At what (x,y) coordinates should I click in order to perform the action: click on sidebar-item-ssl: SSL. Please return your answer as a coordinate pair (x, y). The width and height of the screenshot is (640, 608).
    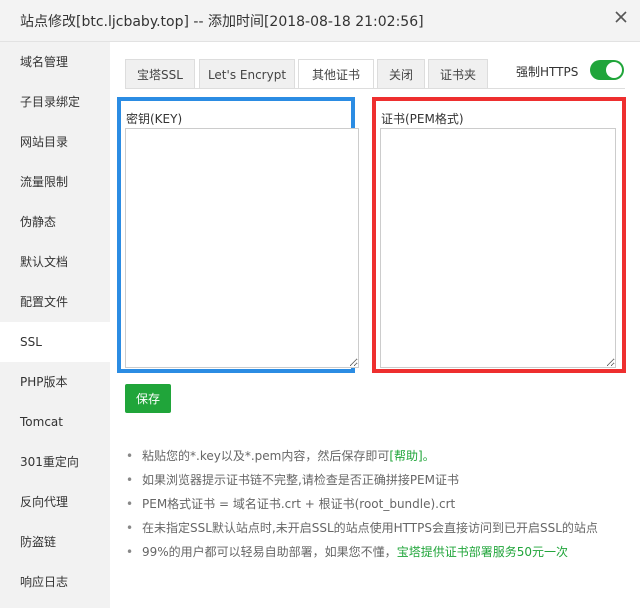
    Looking at the image, I should click on (55, 342).